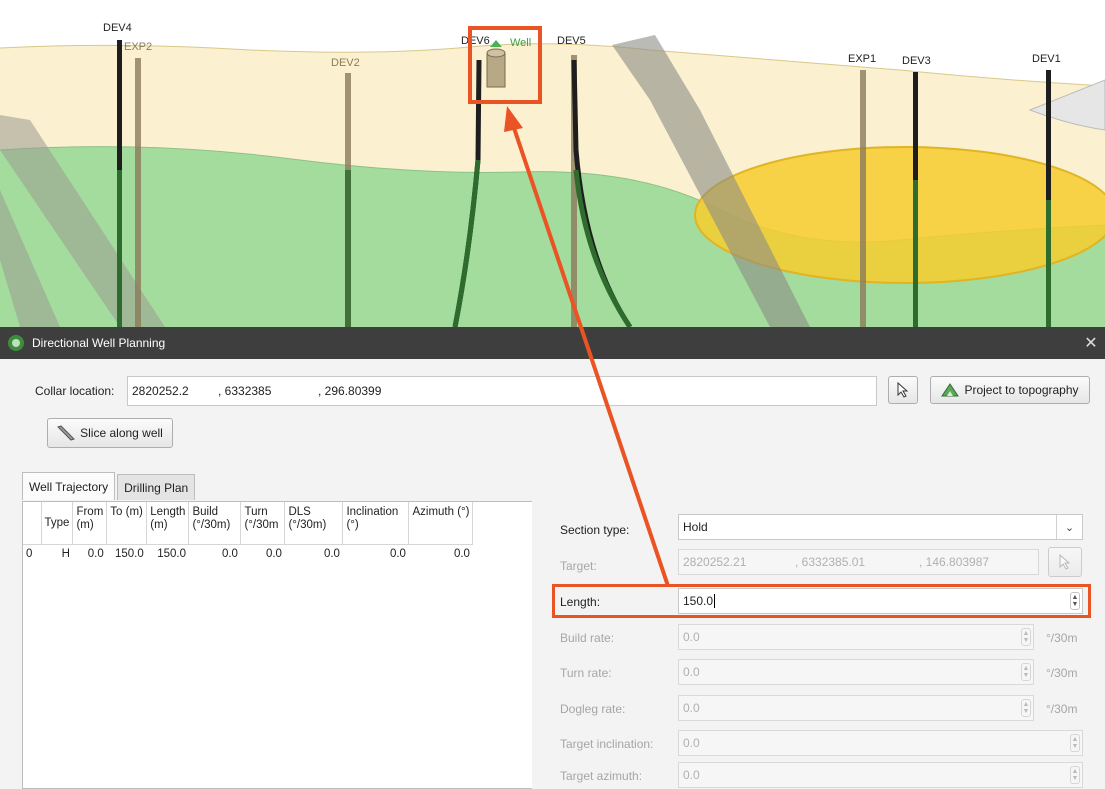 The image size is (1105, 789). What do you see at coordinates (1091, 343) in the screenshot?
I see `close-icon: ✕` at bounding box center [1091, 343].